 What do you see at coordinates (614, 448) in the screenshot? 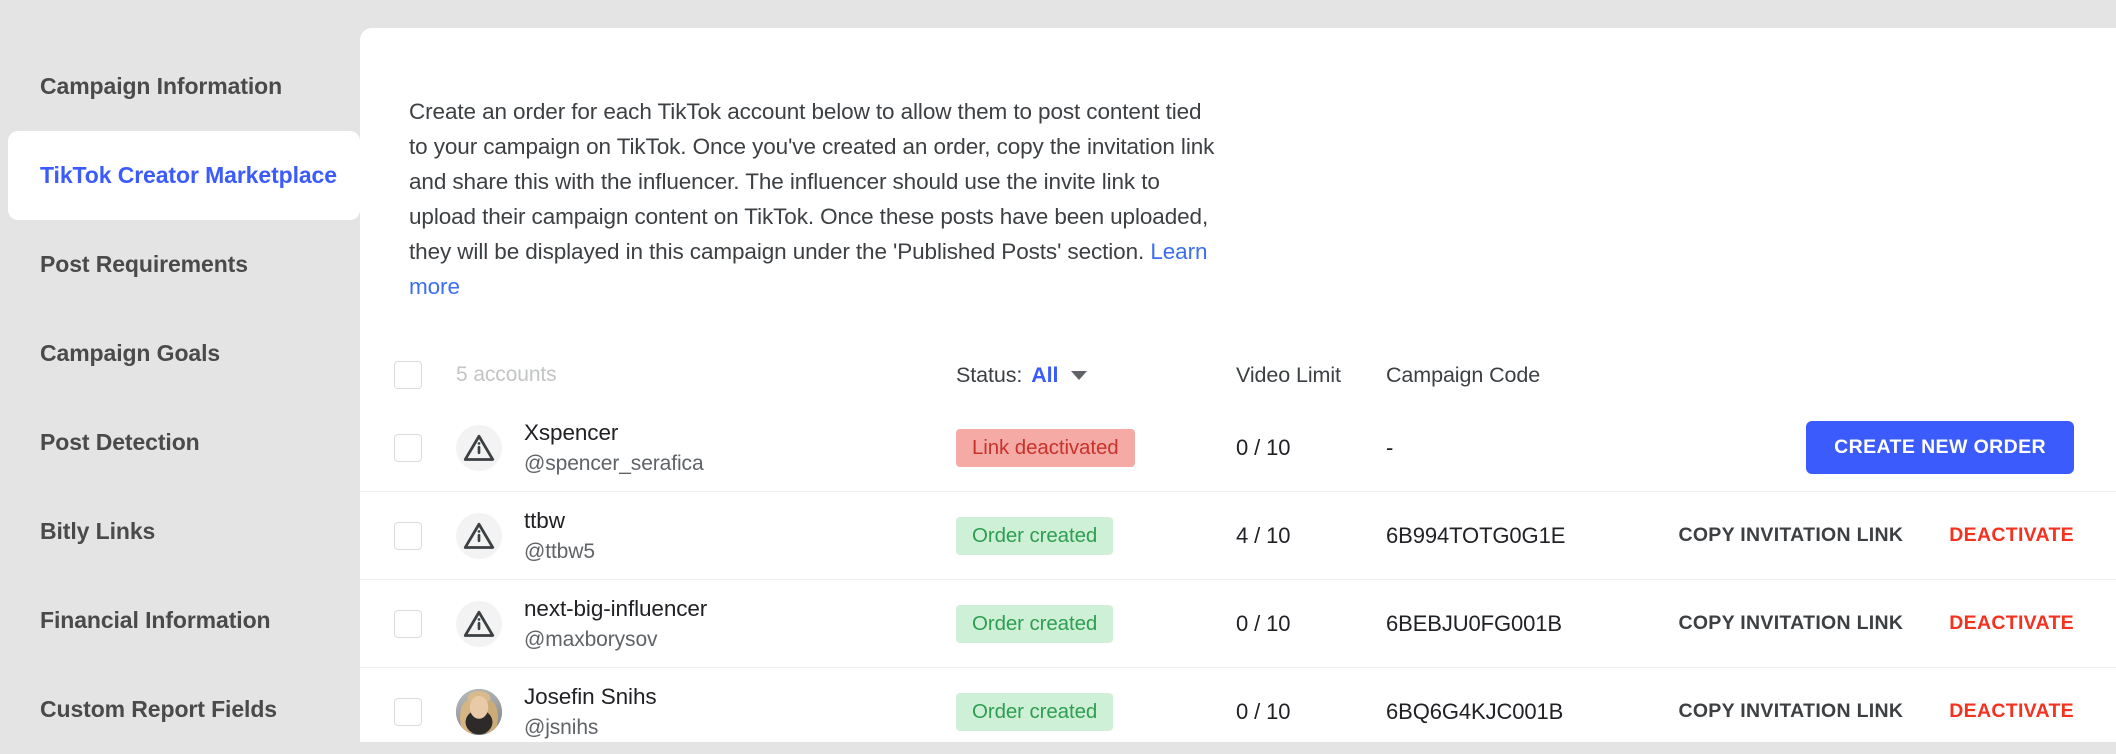
I see `account-text: Xspencer @spencer_serafica` at bounding box center [614, 448].